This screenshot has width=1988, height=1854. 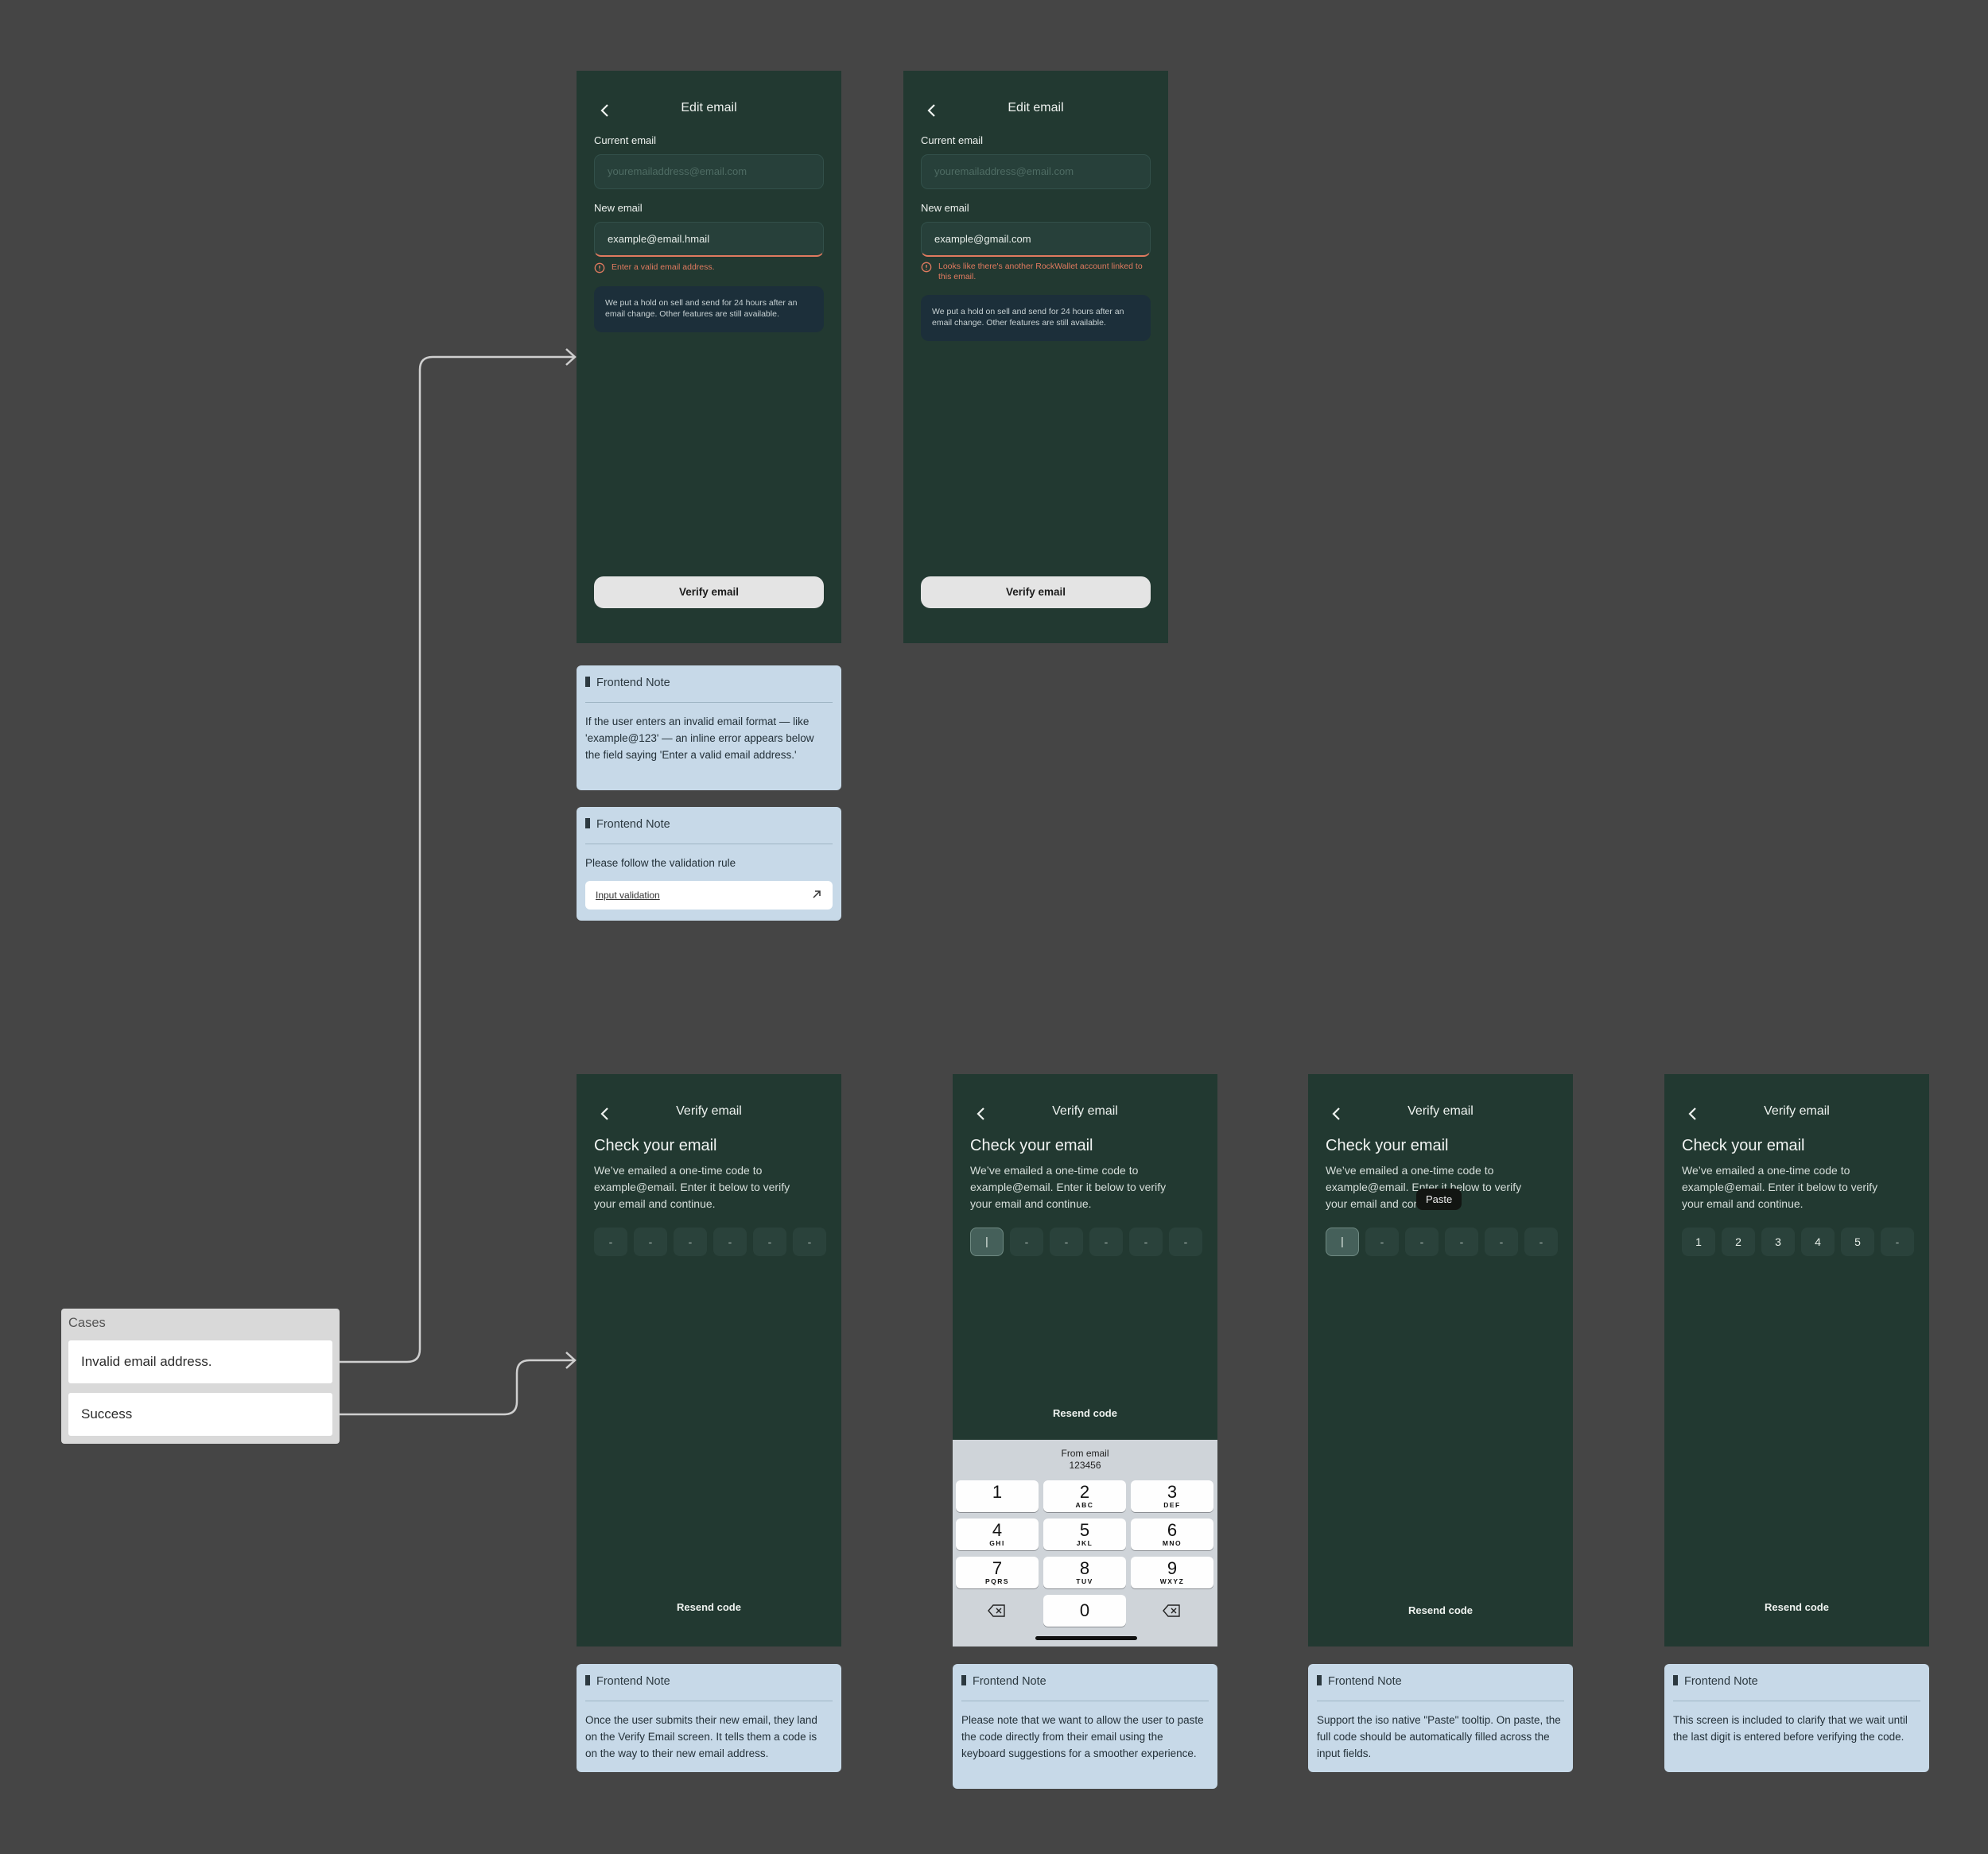 I want to click on key-8: 8 TUV, so click(x=1084, y=1573).